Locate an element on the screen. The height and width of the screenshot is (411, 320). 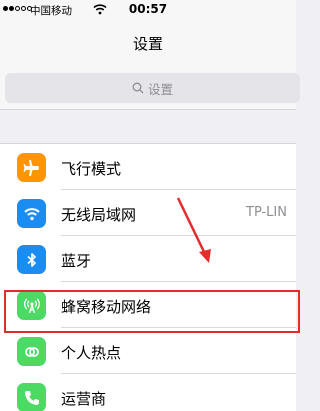
settings-row-carrier: 运营商 is located at coordinates (148, 392).